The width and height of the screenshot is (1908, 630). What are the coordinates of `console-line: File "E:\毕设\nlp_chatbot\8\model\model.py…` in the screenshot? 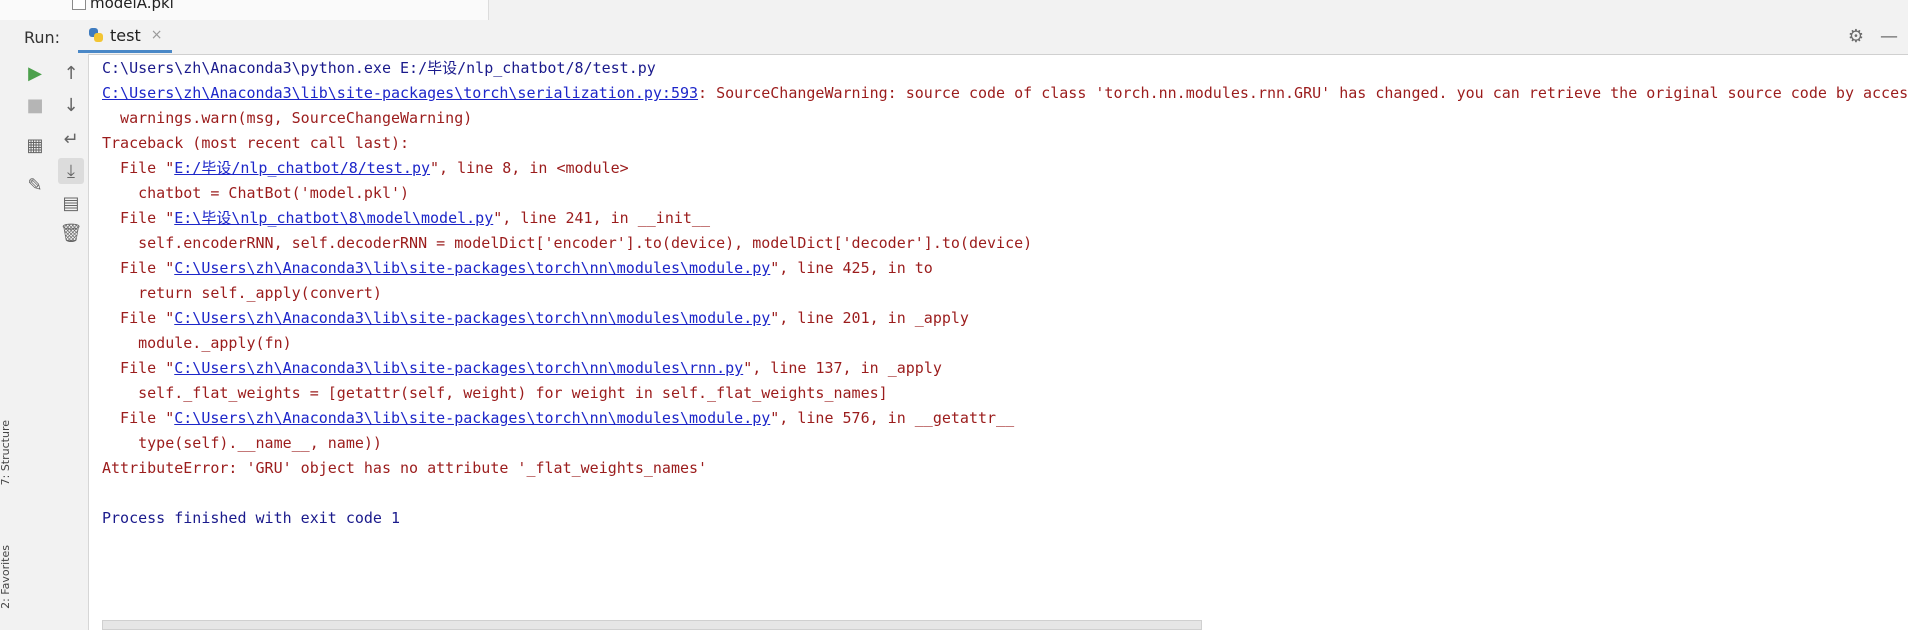 It's located at (1005, 218).